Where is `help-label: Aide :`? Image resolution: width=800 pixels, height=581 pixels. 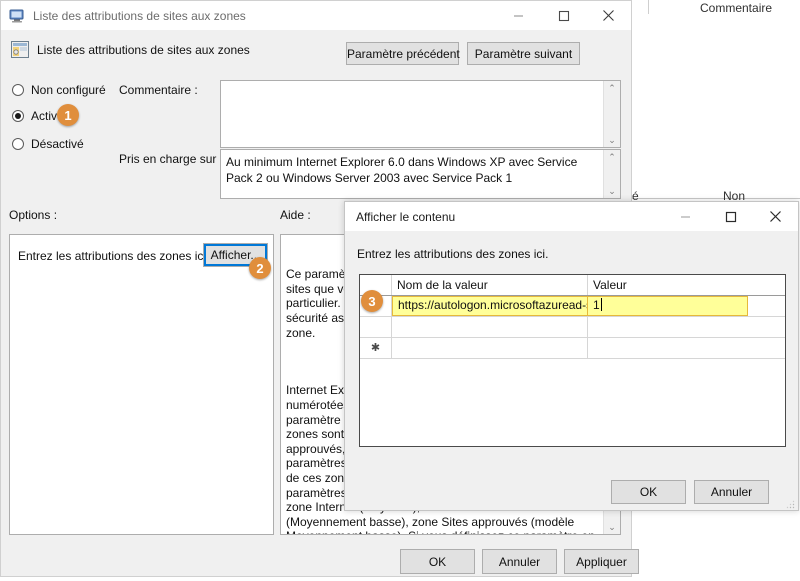 help-label: Aide : is located at coordinates (295, 215).